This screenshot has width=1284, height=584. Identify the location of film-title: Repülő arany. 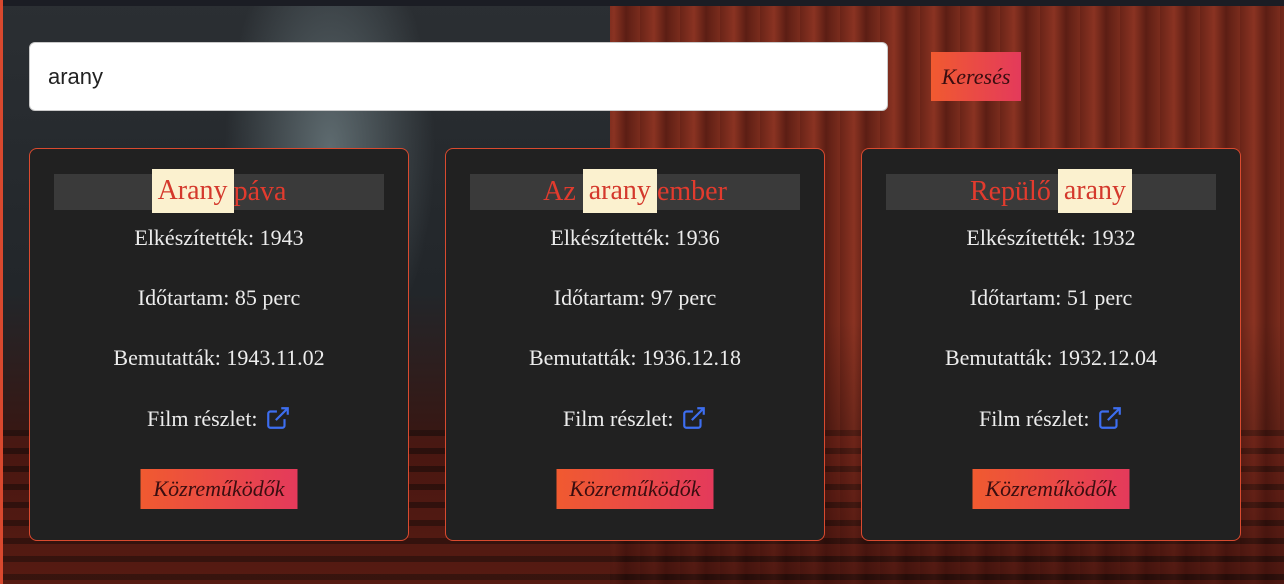
(1051, 191).